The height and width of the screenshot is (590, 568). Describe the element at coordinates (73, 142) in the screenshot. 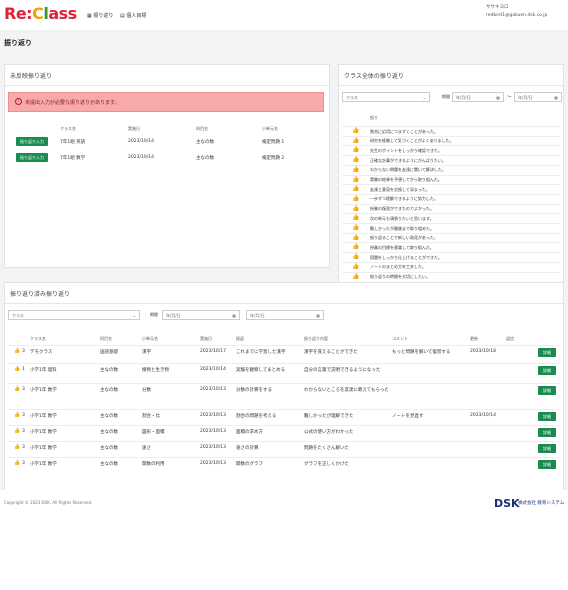

I see `table-cell: 7年1組 英語` at that location.